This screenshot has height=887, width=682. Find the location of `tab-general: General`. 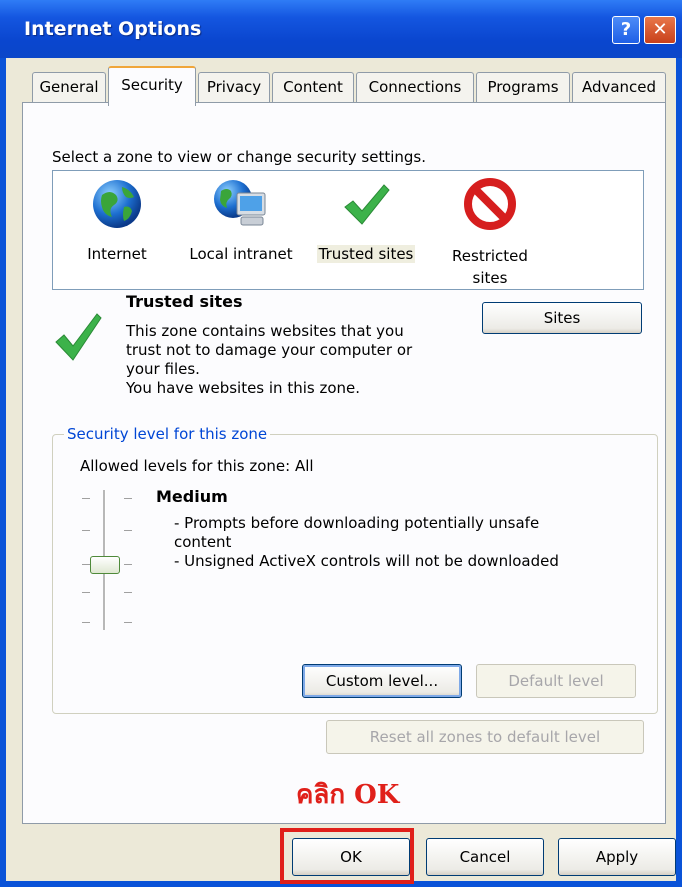

tab-general: General is located at coordinates (69, 87).